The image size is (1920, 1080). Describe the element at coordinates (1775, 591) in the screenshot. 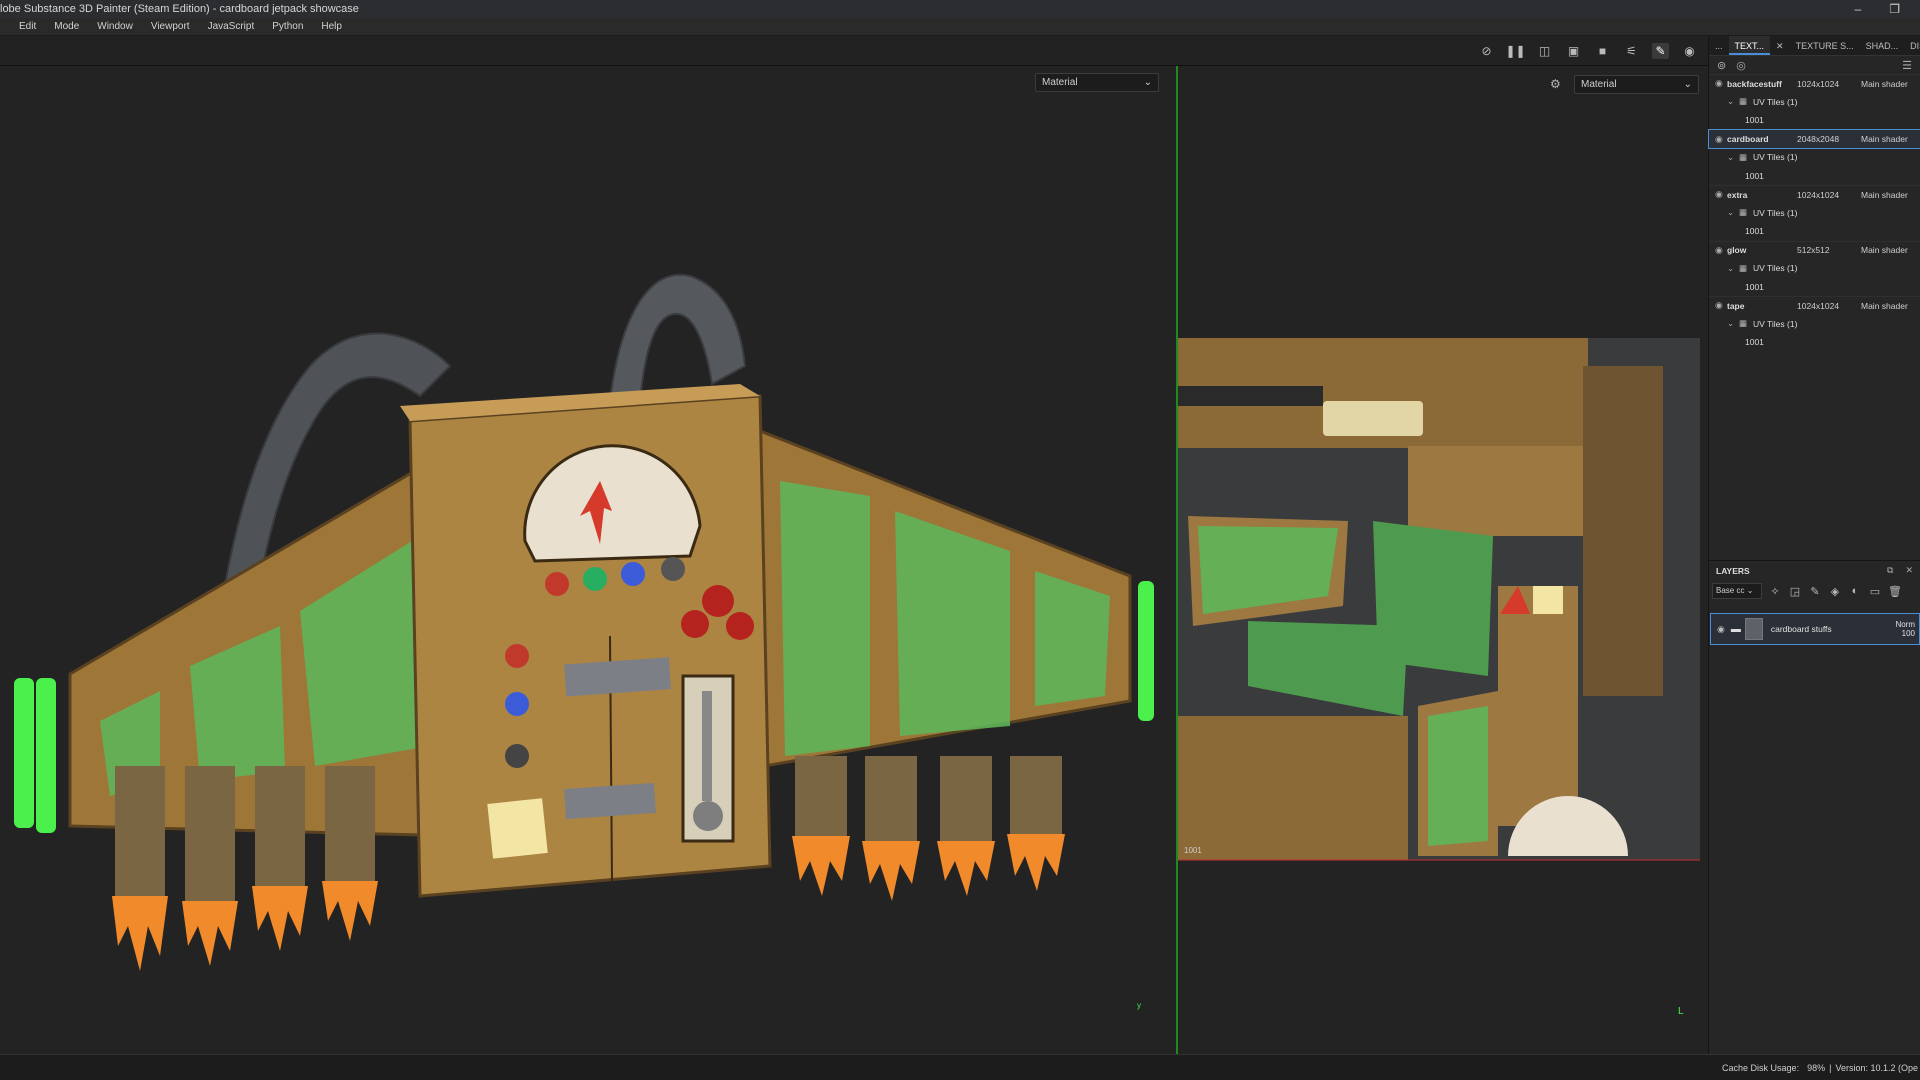

I see `add-effect-icon: ✧` at that location.